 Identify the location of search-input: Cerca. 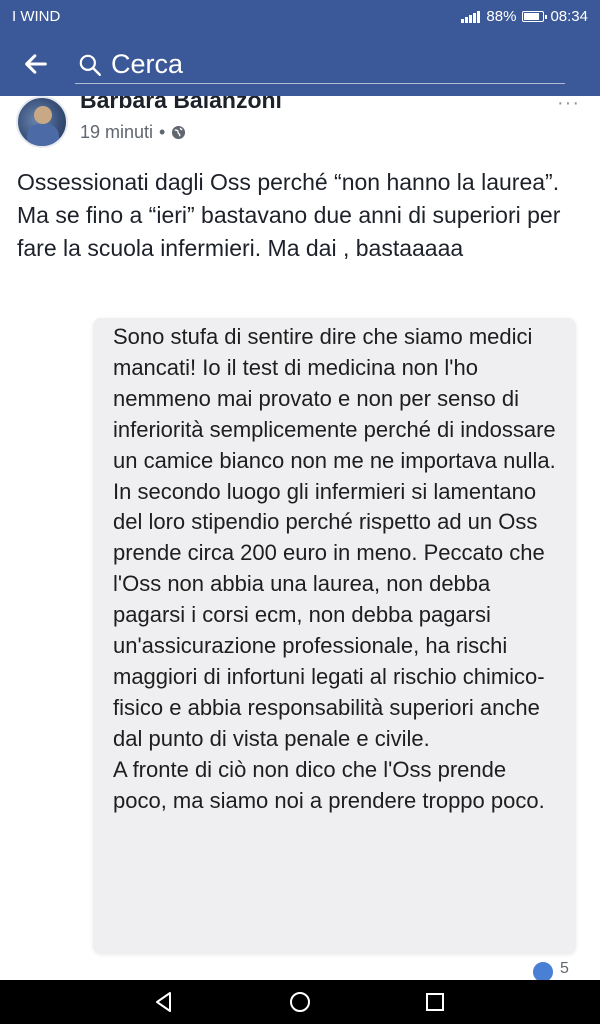
(320, 65).